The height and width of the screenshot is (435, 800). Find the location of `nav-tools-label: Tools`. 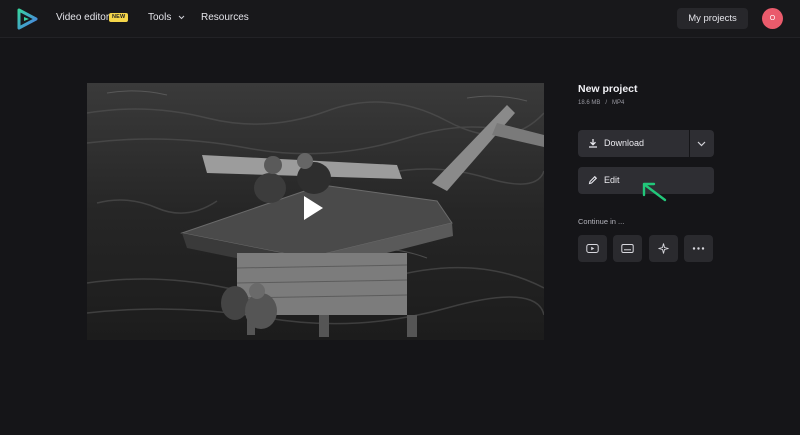

nav-tools-label: Tools is located at coordinates (160, 17).